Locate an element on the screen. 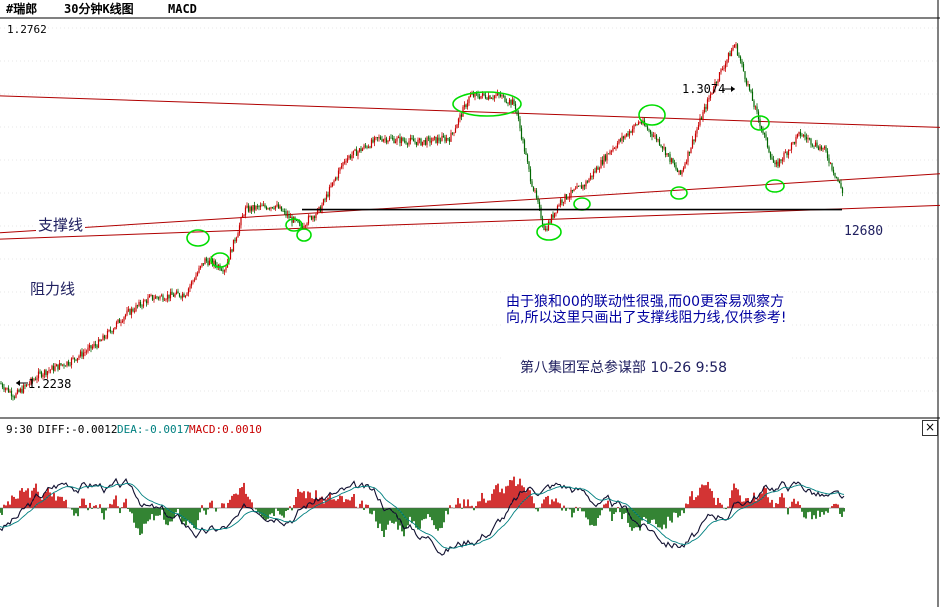 This screenshot has width=940, height=611. period-label: 30分钟K线图 is located at coordinates (99, 8).